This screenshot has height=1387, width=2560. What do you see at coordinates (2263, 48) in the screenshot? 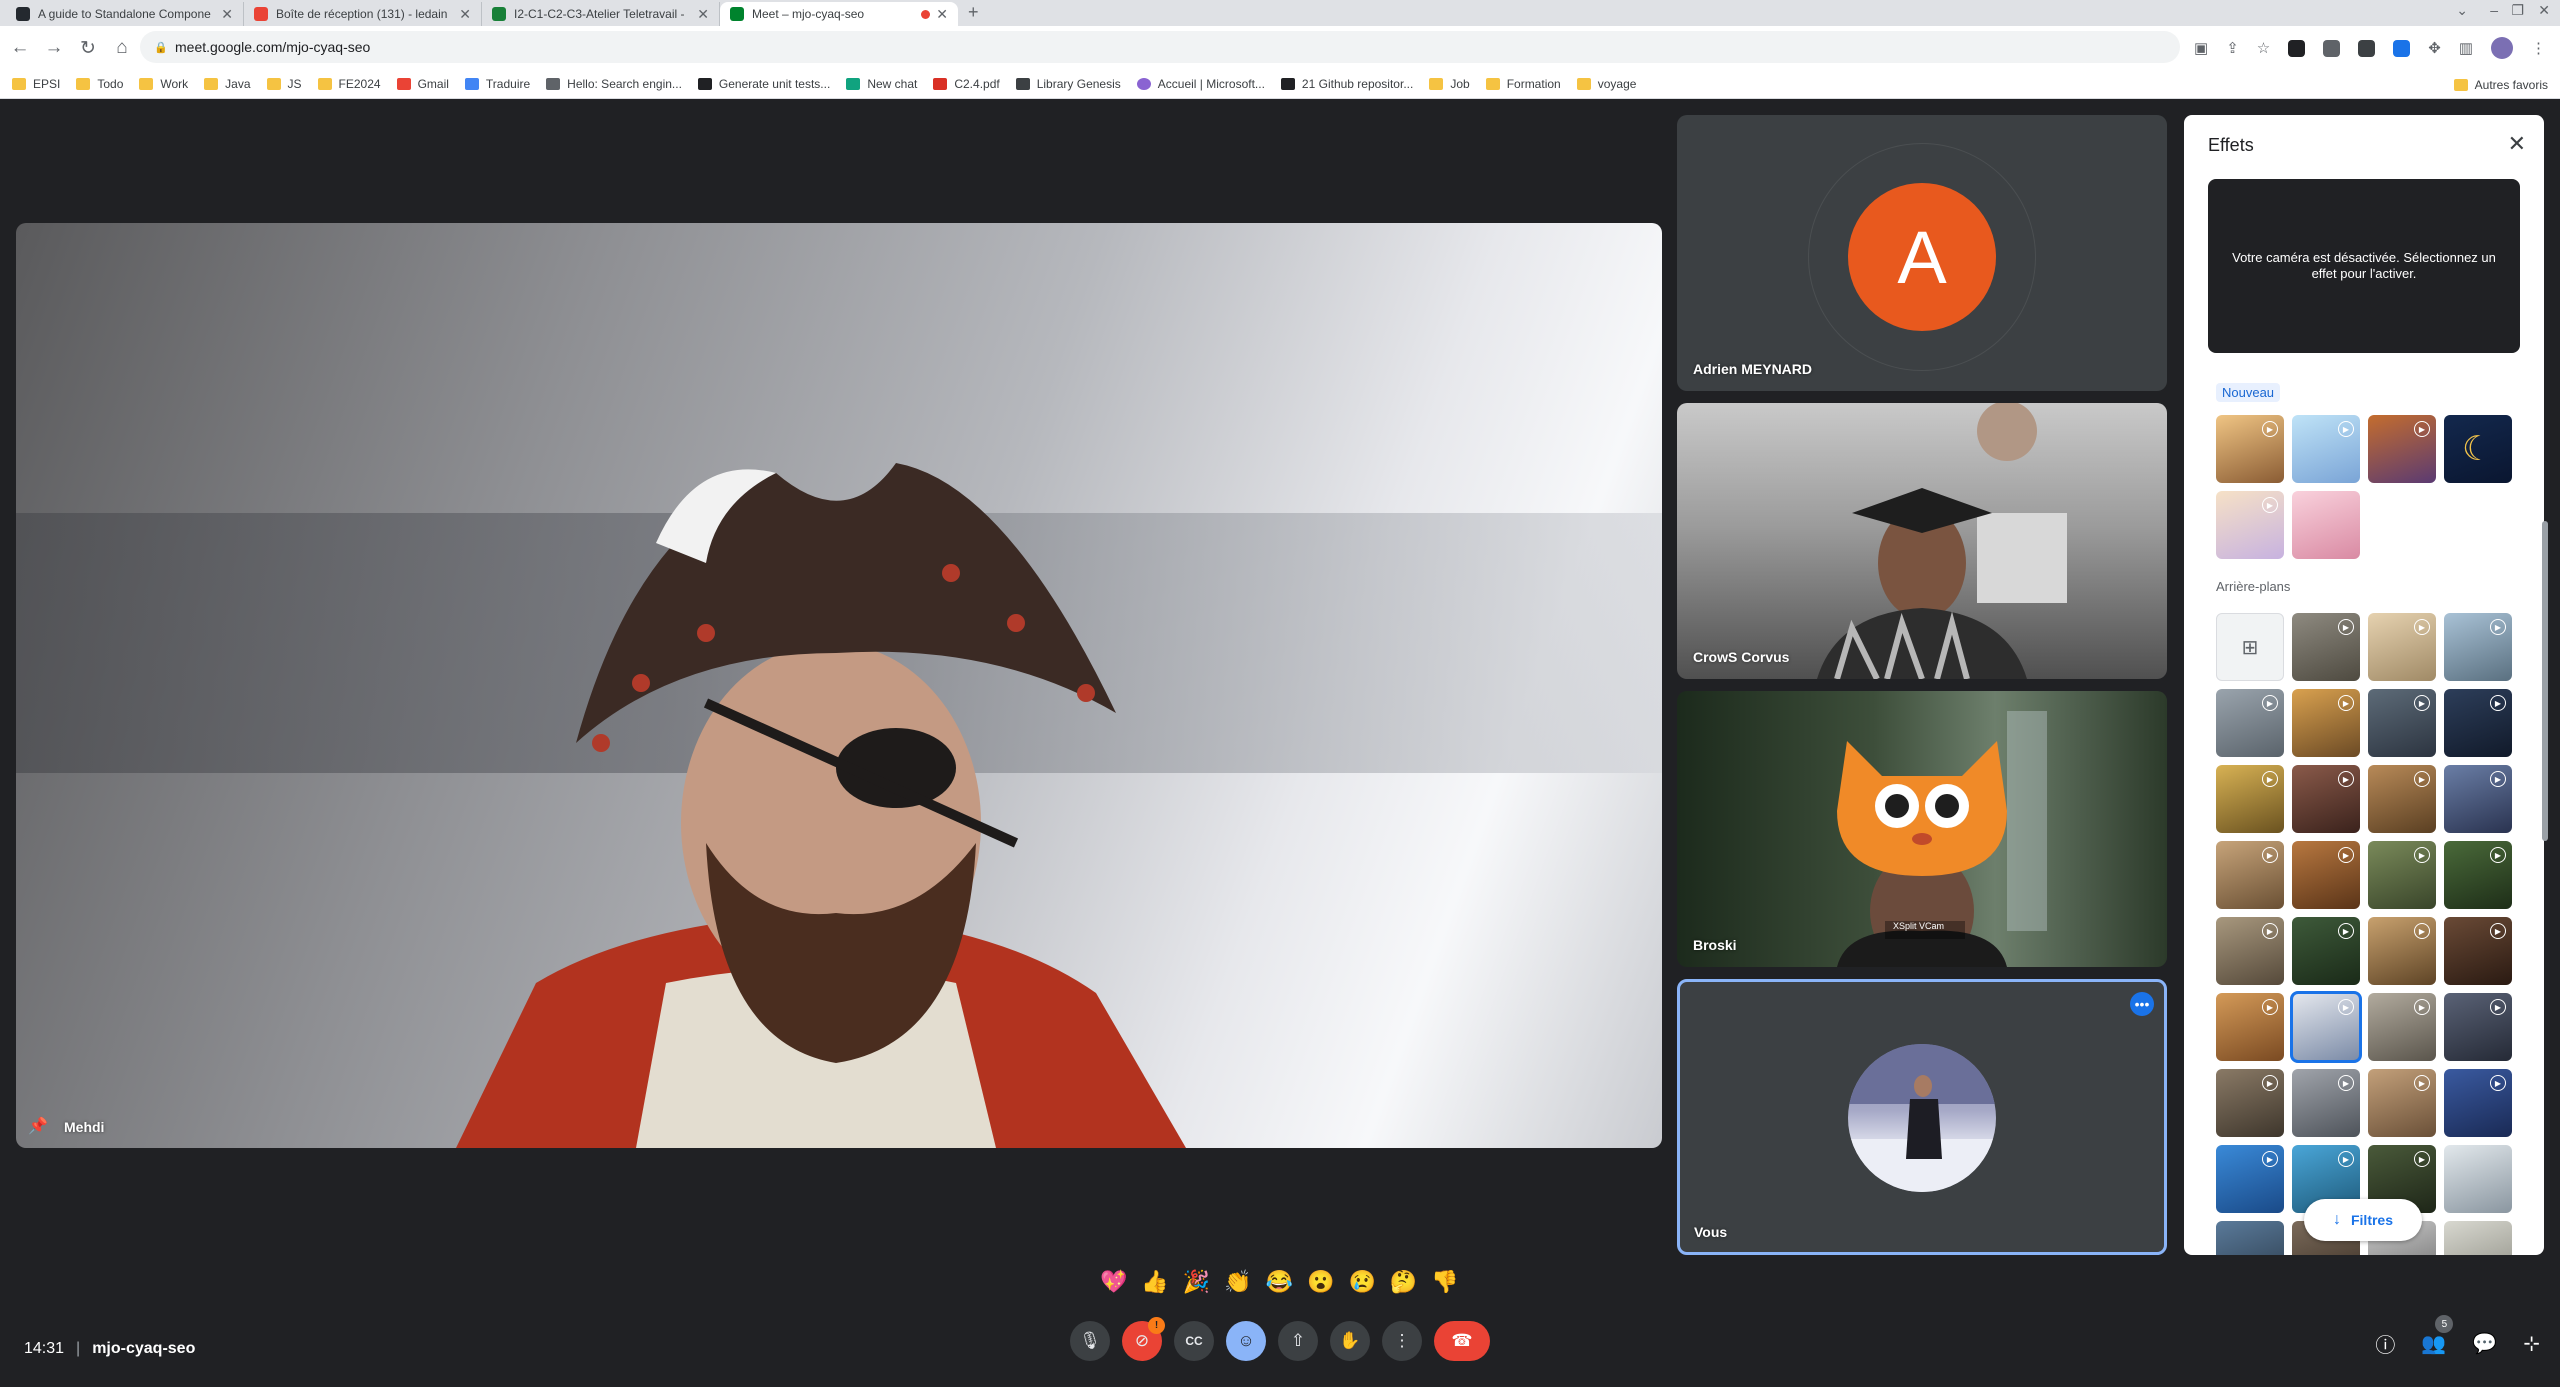
I see `star-icon: ☆` at bounding box center [2263, 48].